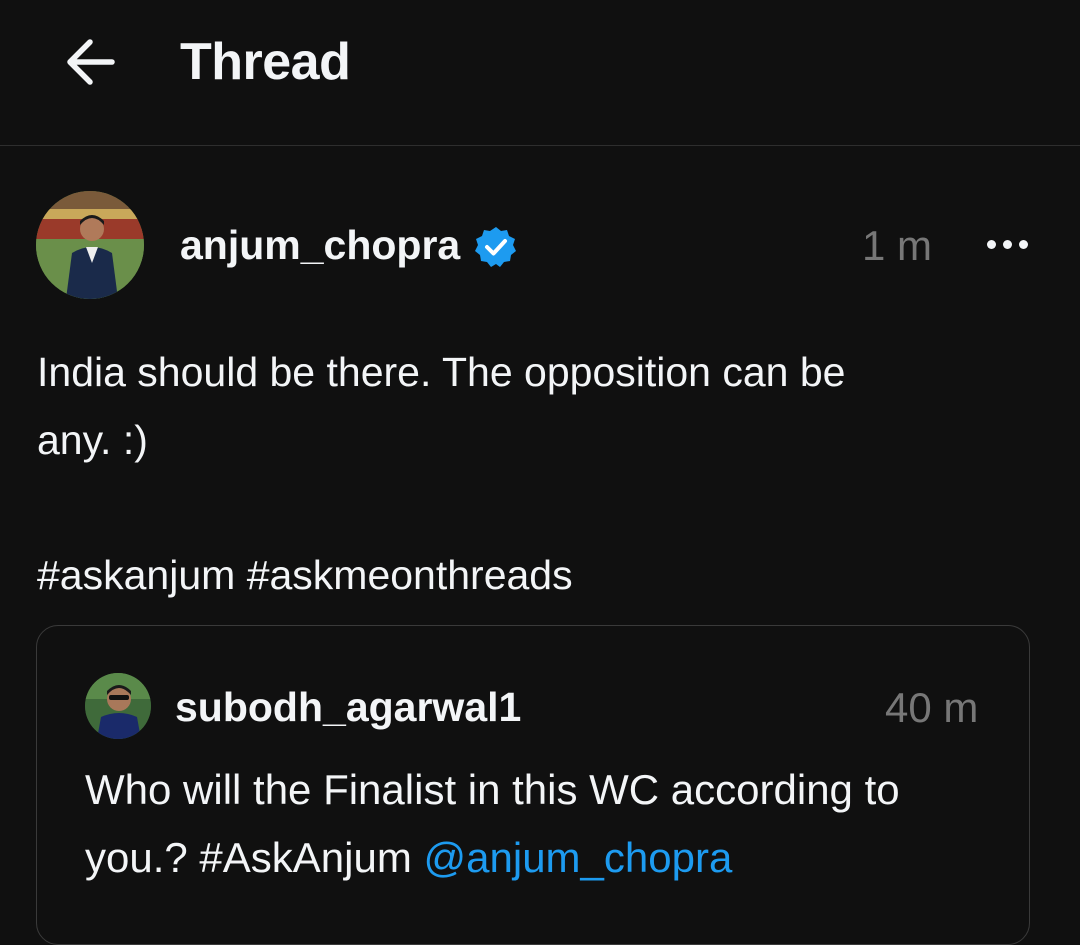 The image size is (1080, 945). What do you see at coordinates (540, 145) in the screenshot?
I see `header-divider` at bounding box center [540, 145].